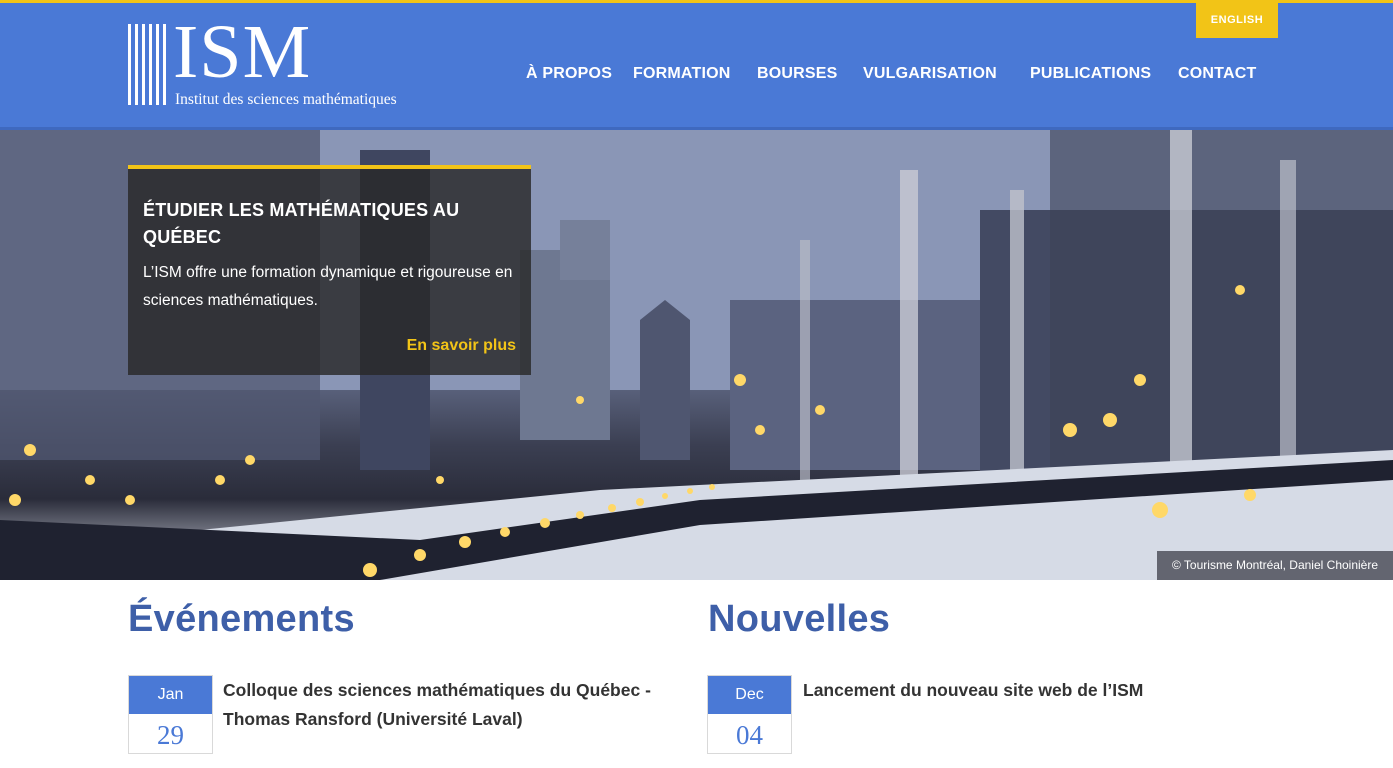 The image size is (1393, 768). I want to click on photo-credit: © Tourisme Montréal, Daniel Choinière, so click(1275, 565).